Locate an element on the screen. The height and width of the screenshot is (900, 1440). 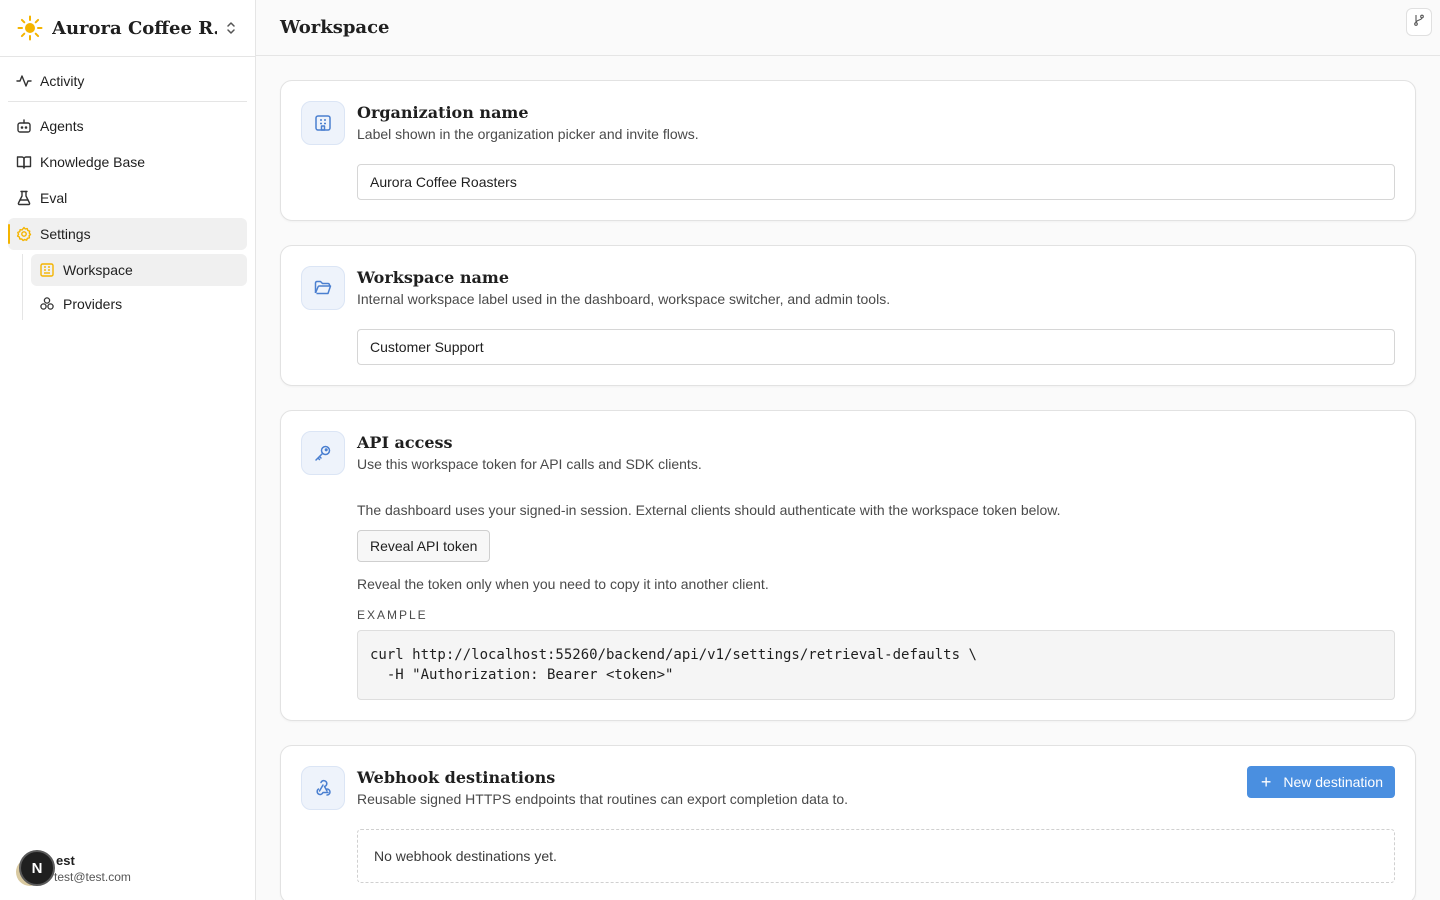
user-info: est test@test.com is located at coordinates (92, 869).